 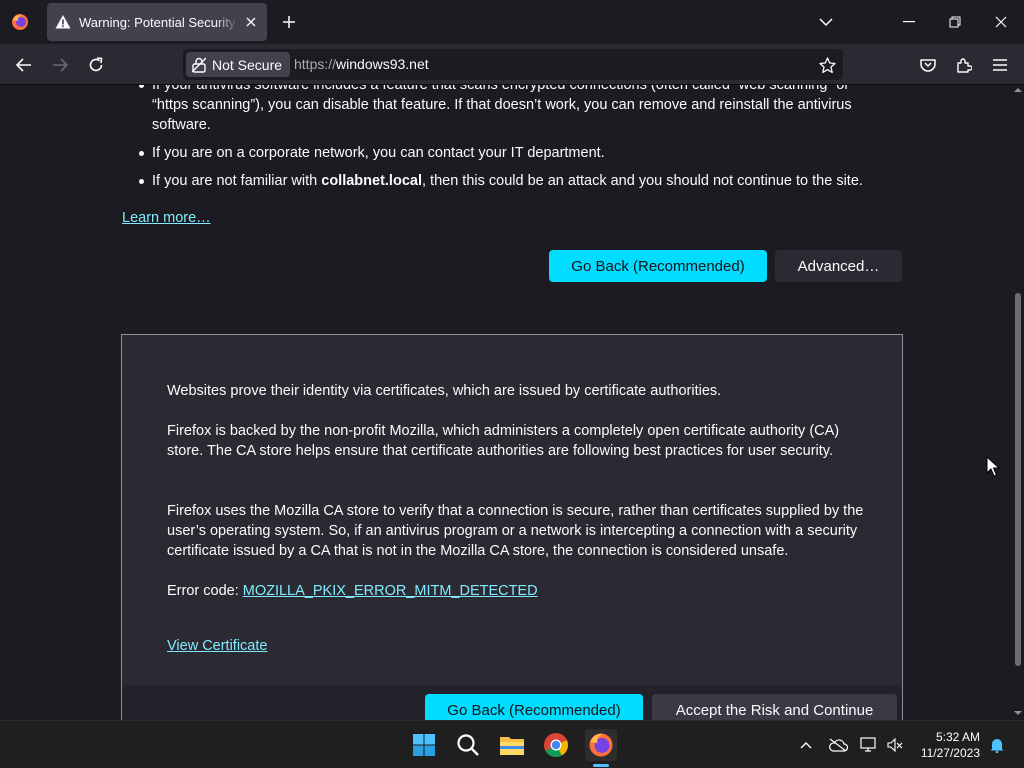 I want to click on not-secure-label: Not Secure, so click(x=247, y=64).